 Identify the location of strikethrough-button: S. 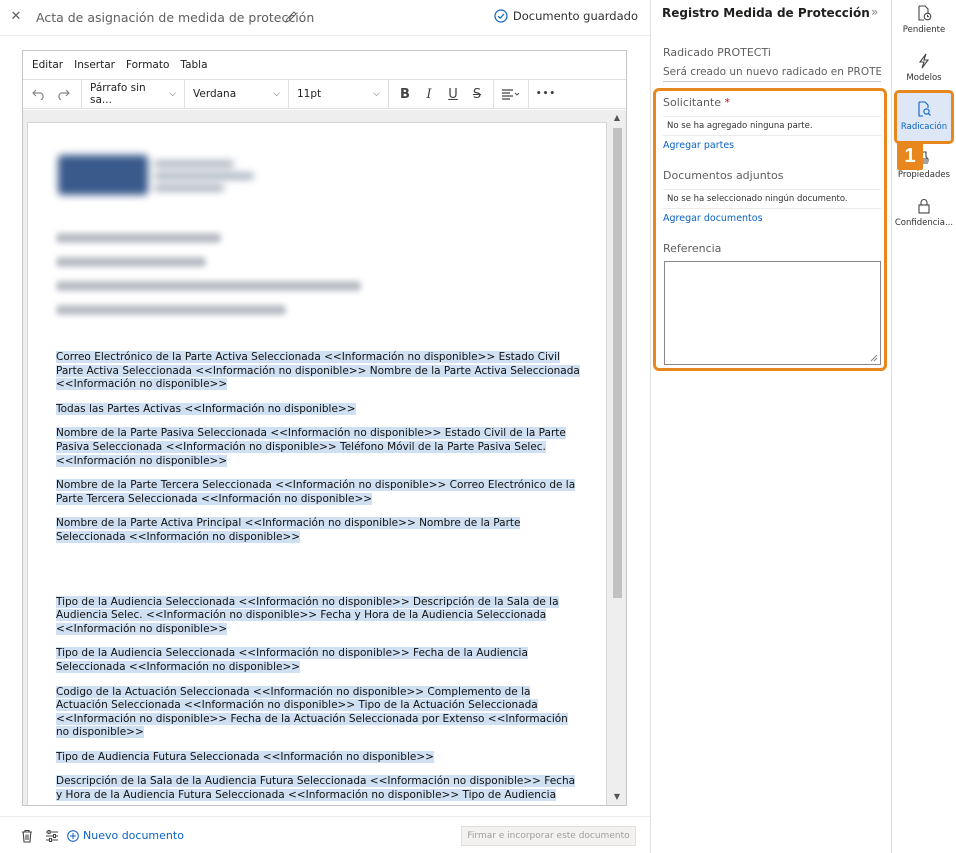
(477, 94).